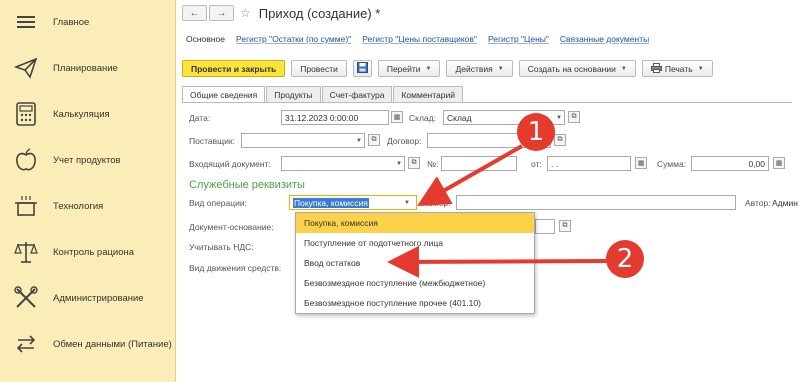  What do you see at coordinates (419, 39) in the screenshot?
I see `link-register-supplier-prices: Регистр "Цены поставщиков"` at bounding box center [419, 39].